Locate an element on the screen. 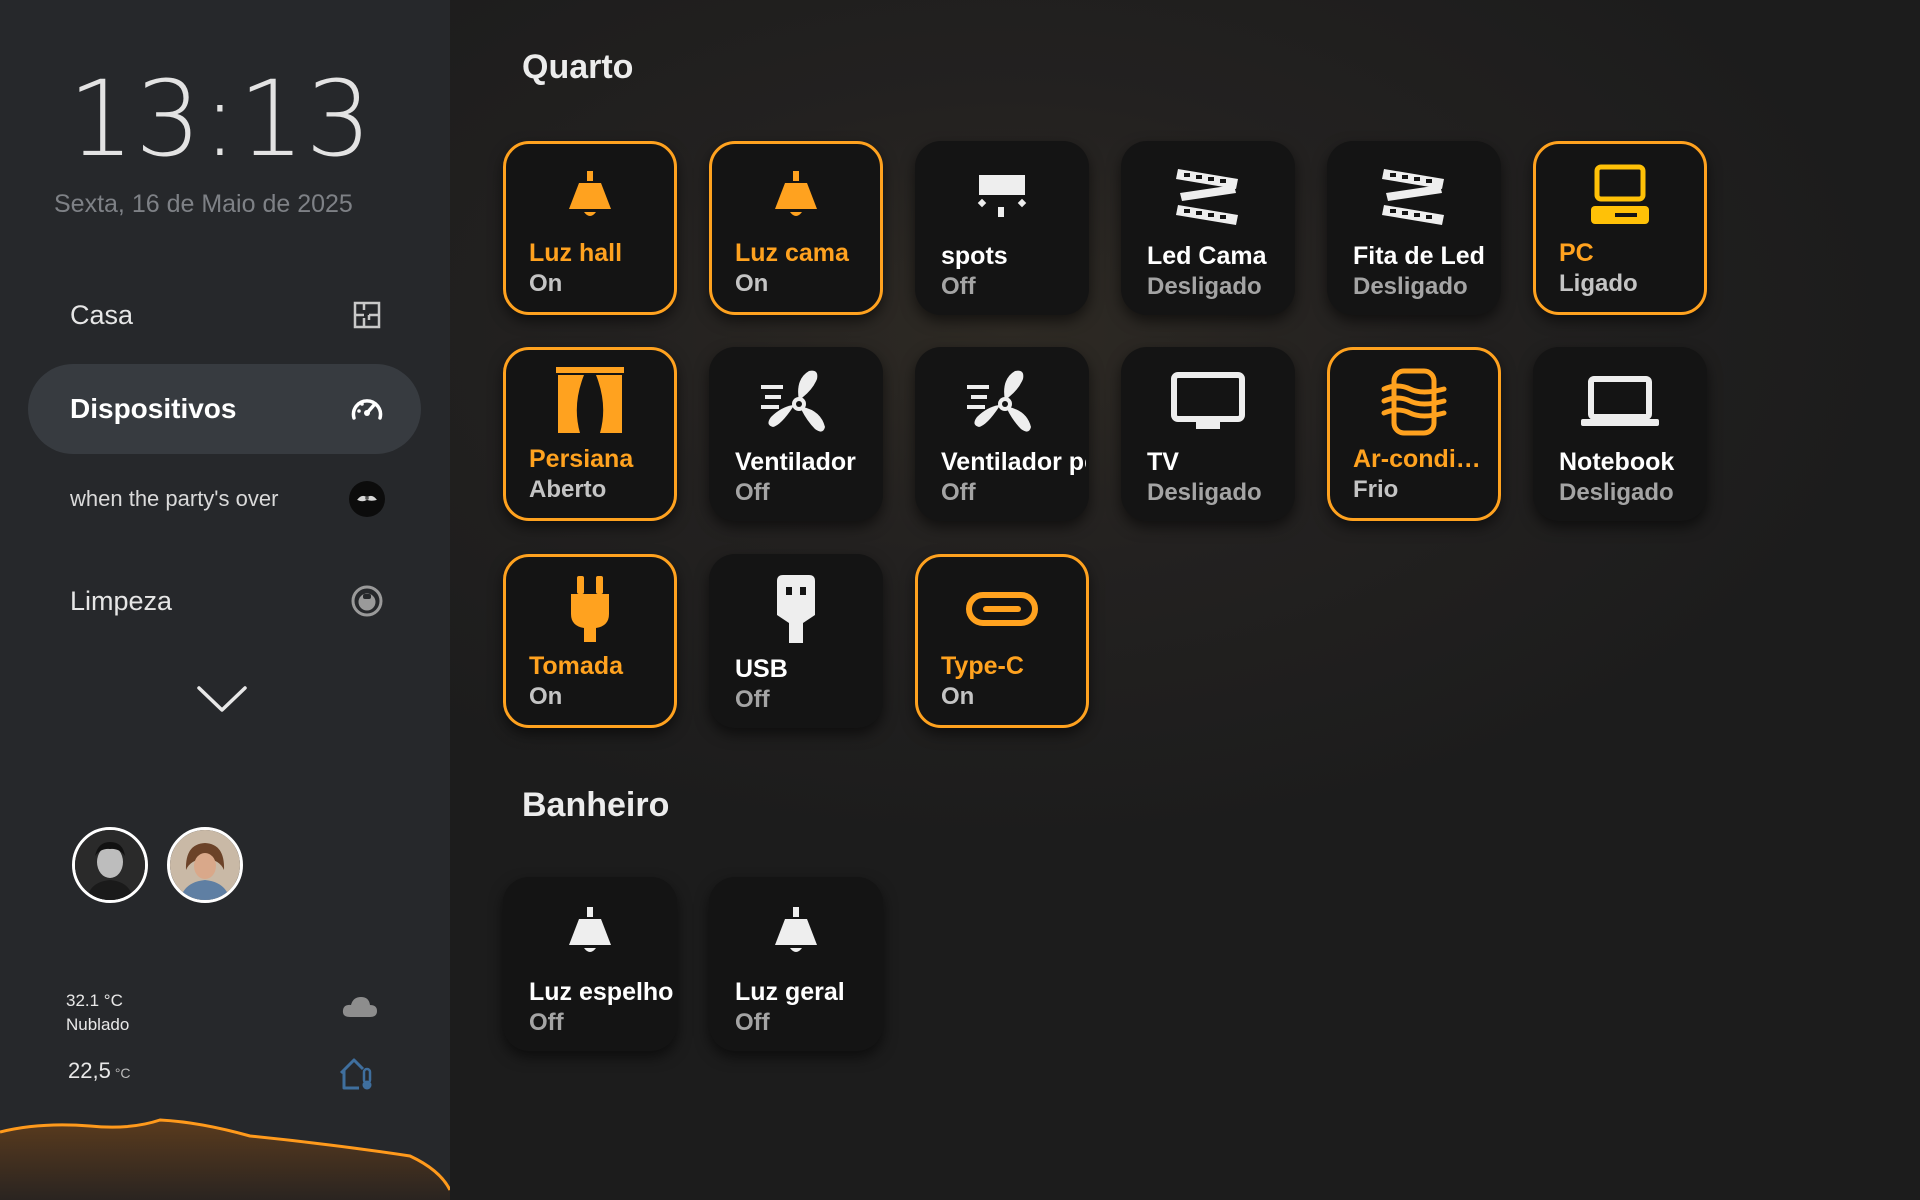  air-conditioner-icon is located at coordinates (1414, 402).